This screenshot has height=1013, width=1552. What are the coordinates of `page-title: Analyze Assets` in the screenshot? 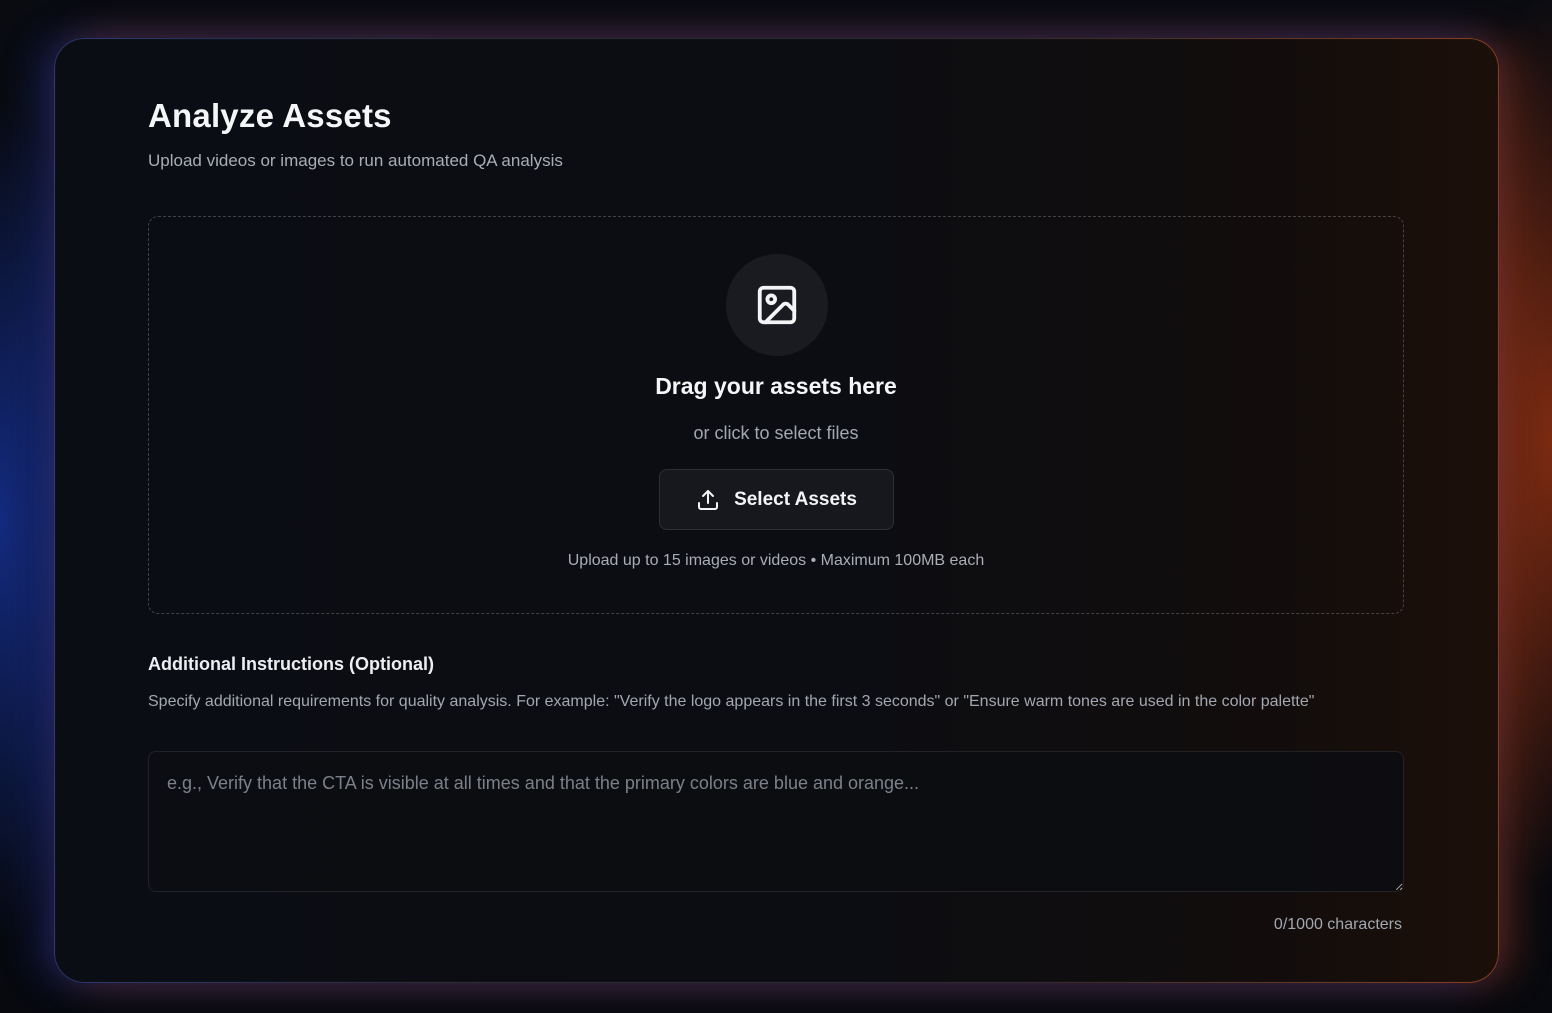 It's located at (270, 115).